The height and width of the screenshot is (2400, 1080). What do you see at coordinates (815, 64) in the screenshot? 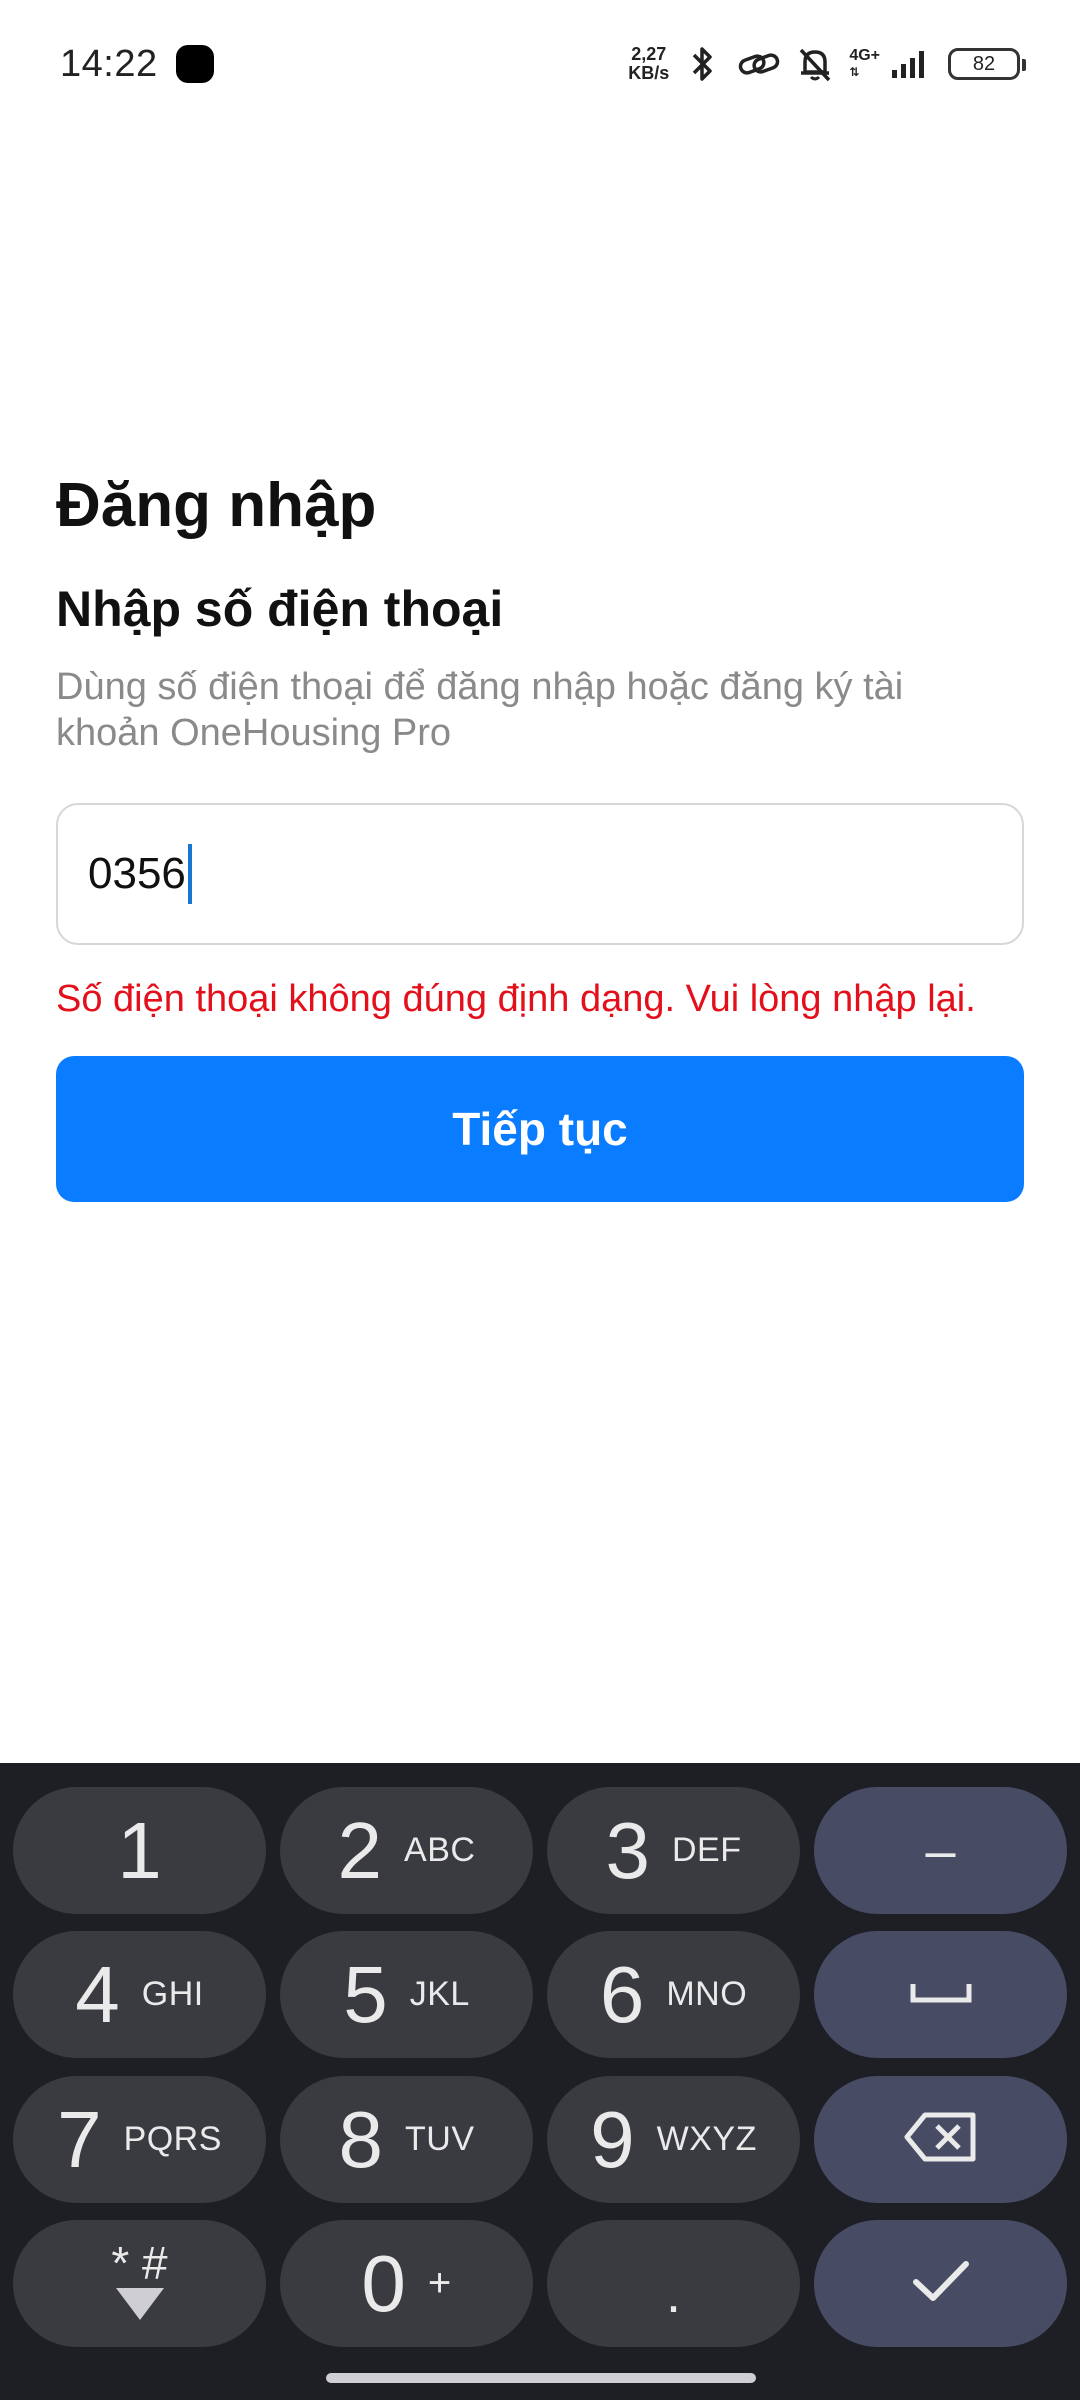
I see `bell-muted-icon` at bounding box center [815, 64].